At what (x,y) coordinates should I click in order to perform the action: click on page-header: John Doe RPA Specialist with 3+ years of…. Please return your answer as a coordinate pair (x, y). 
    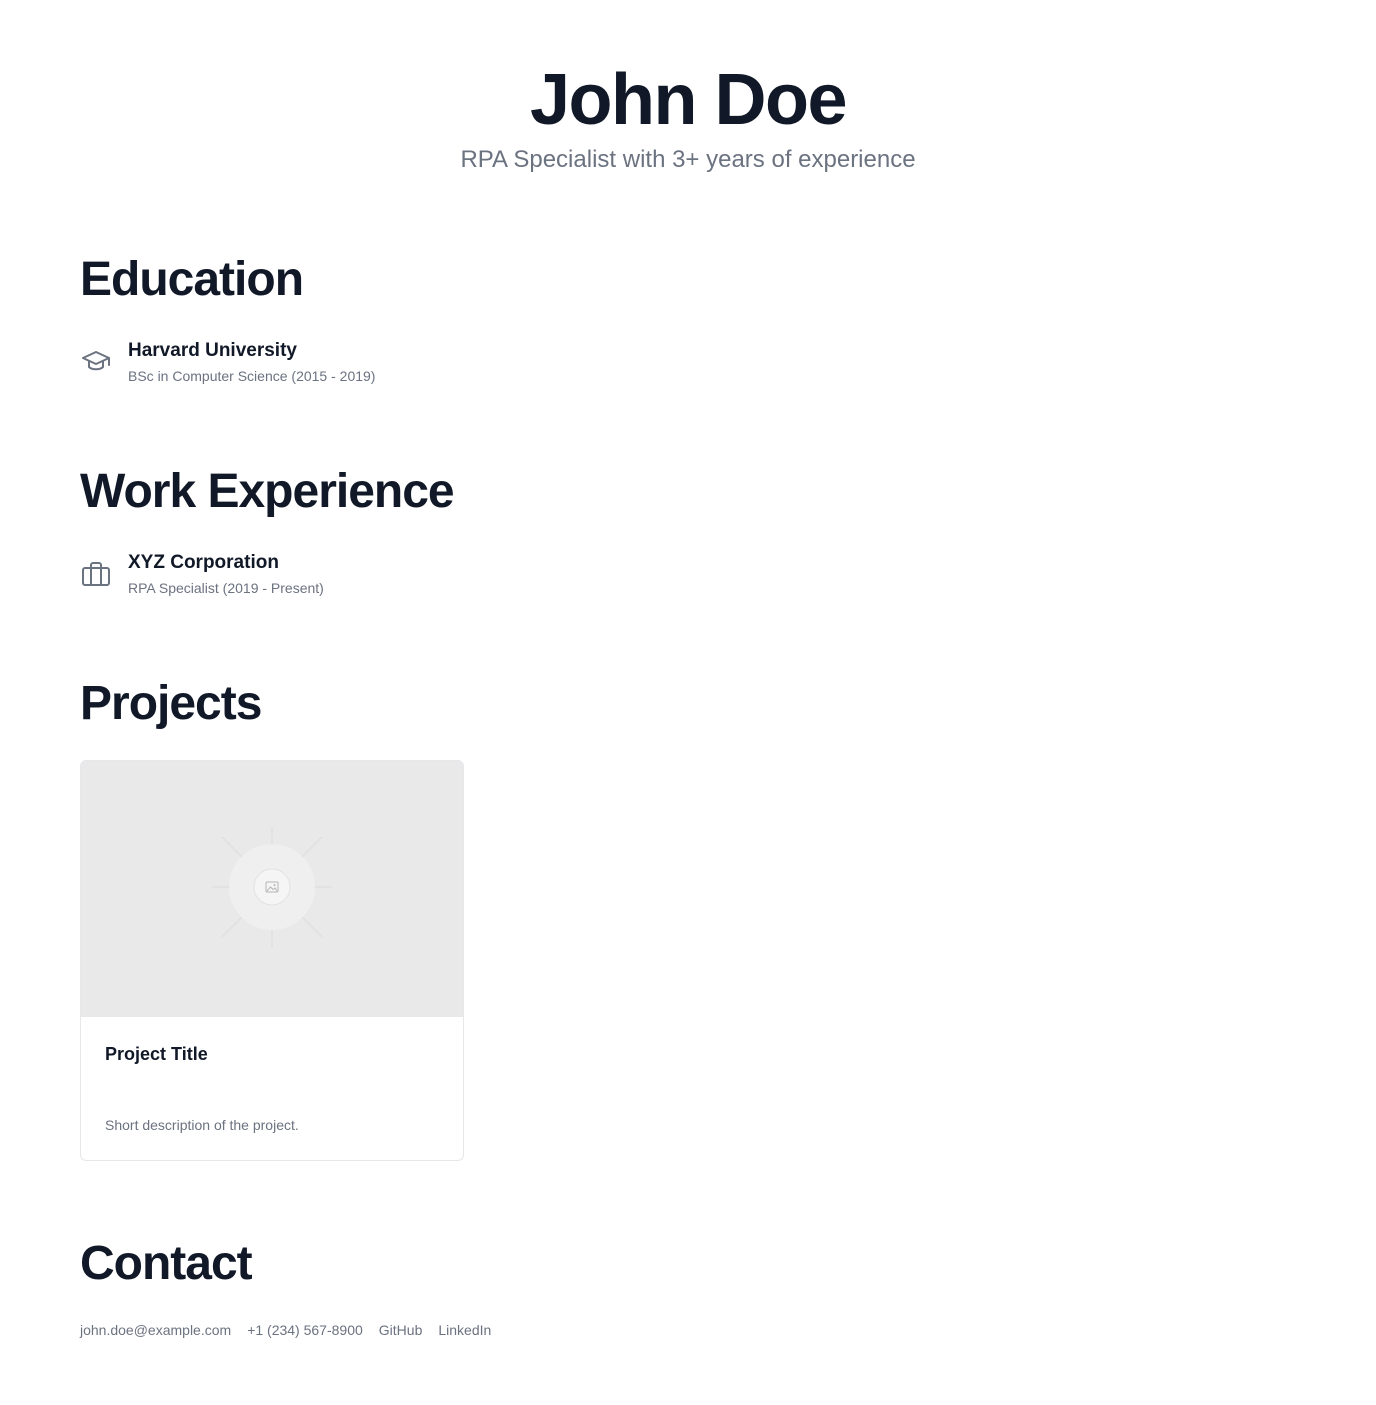
    Looking at the image, I should click on (688, 118).